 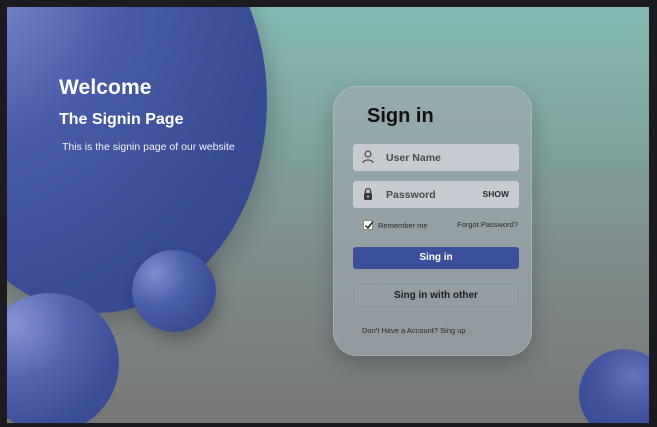 What do you see at coordinates (400, 116) in the screenshot?
I see `signin-title: Sign in` at bounding box center [400, 116].